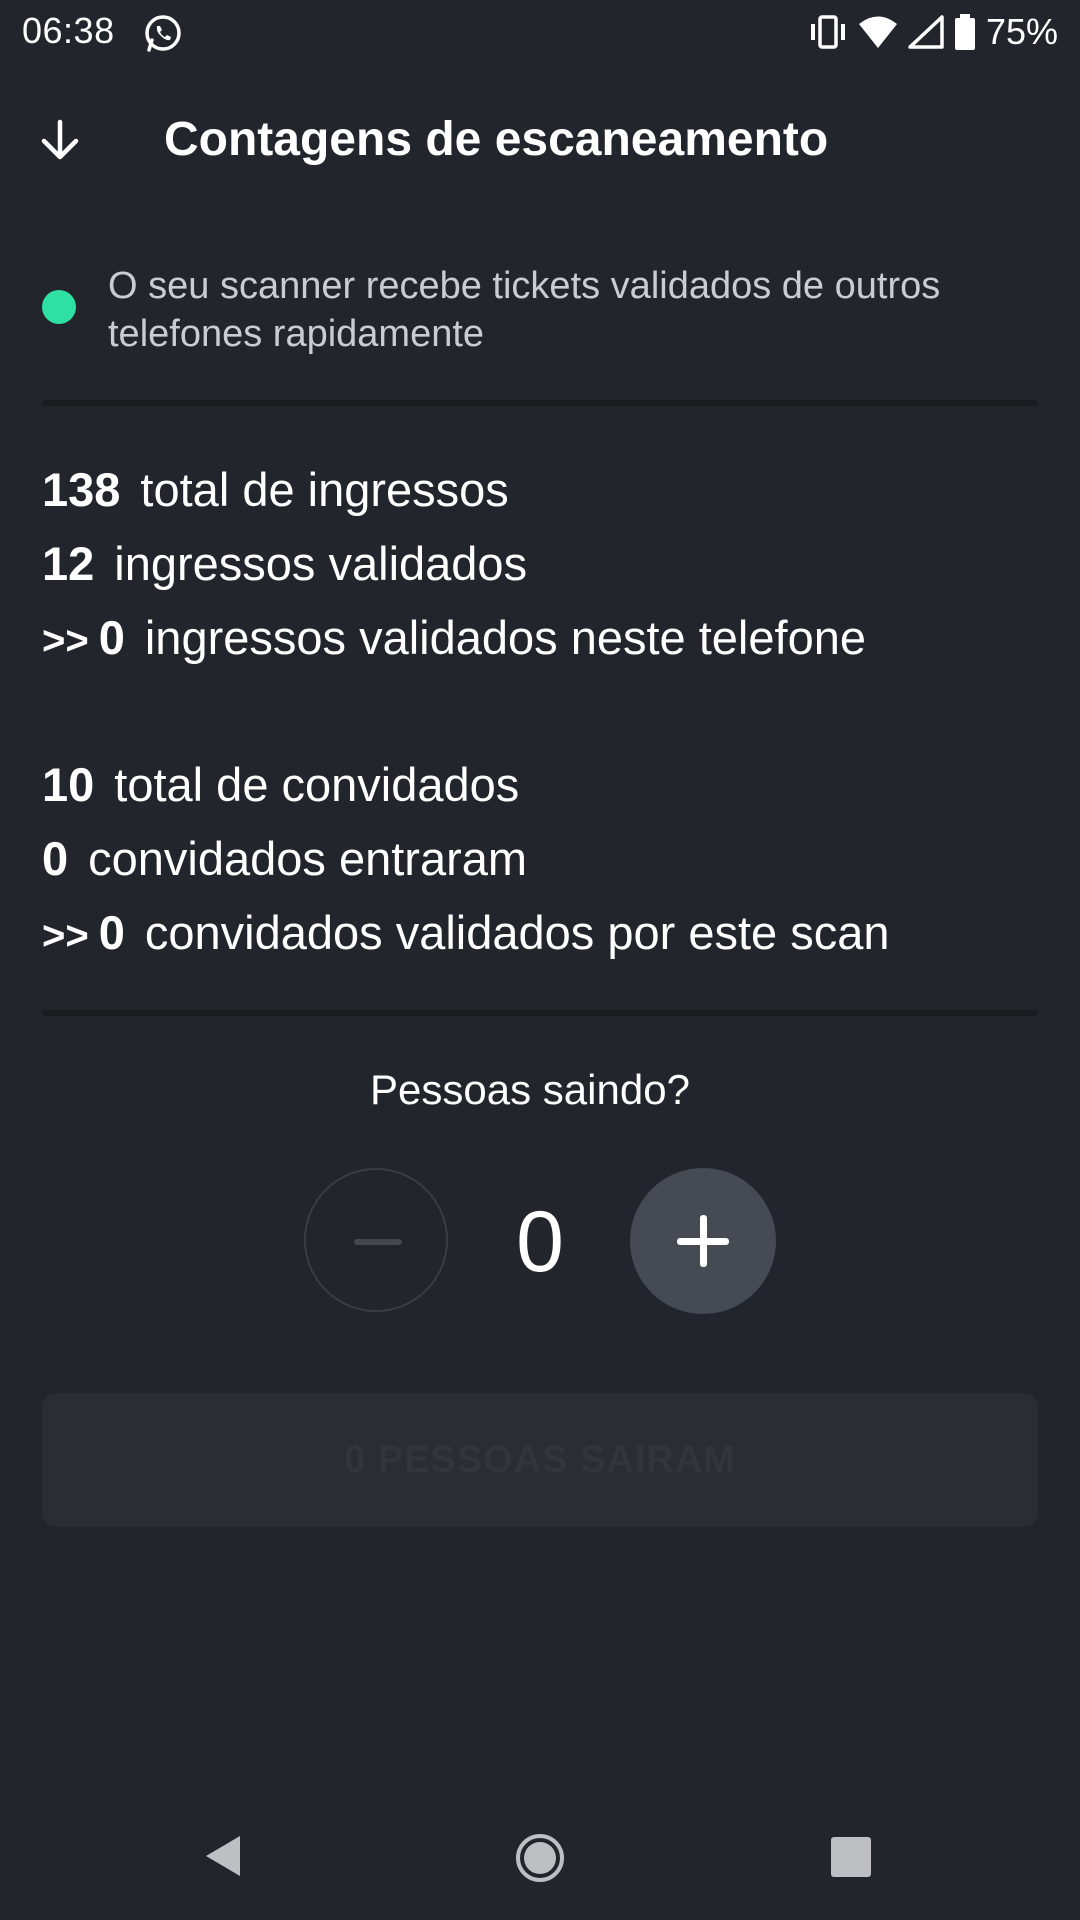 Image resolution: width=1080 pixels, height=1920 pixels. What do you see at coordinates (321, 563) in the screenshot?
I see `stat-label: ingressos validados` at bounding box center [321, 563].